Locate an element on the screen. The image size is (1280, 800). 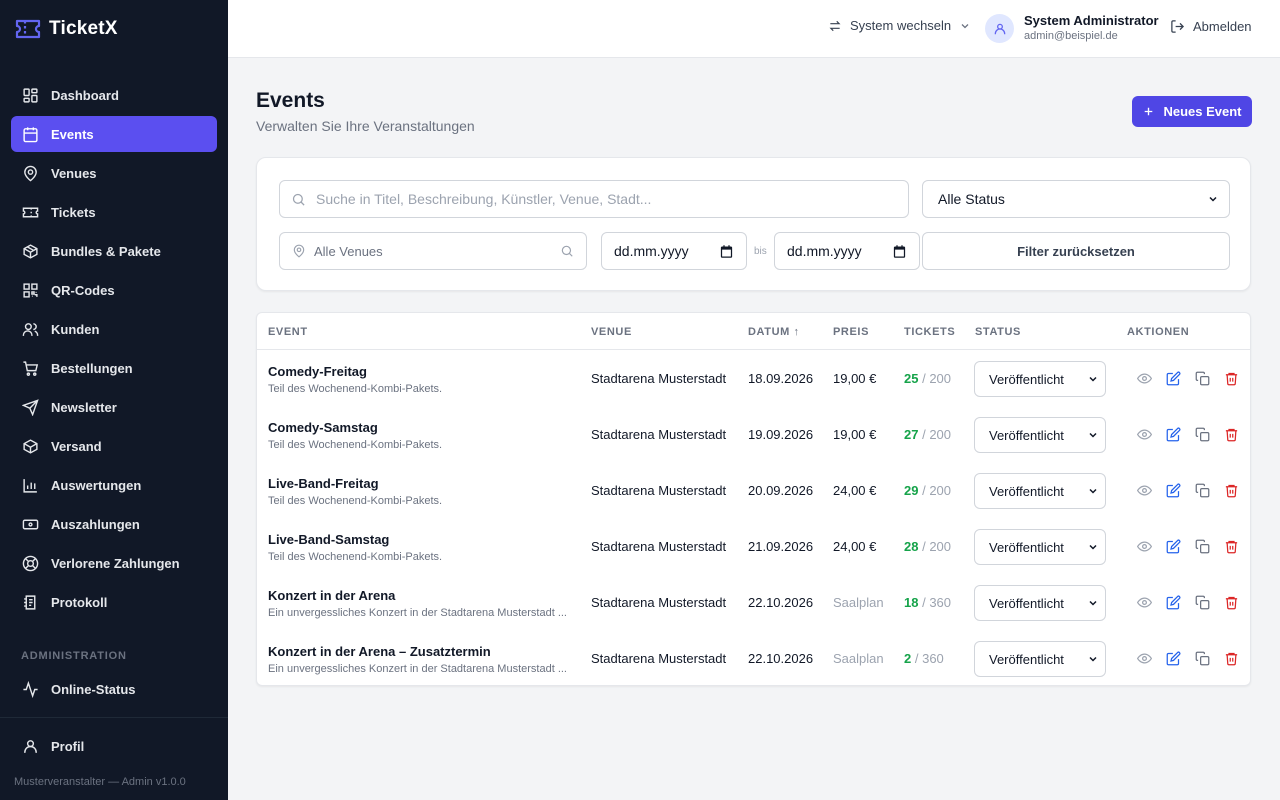
search-input is located at coordinates (606, 199).